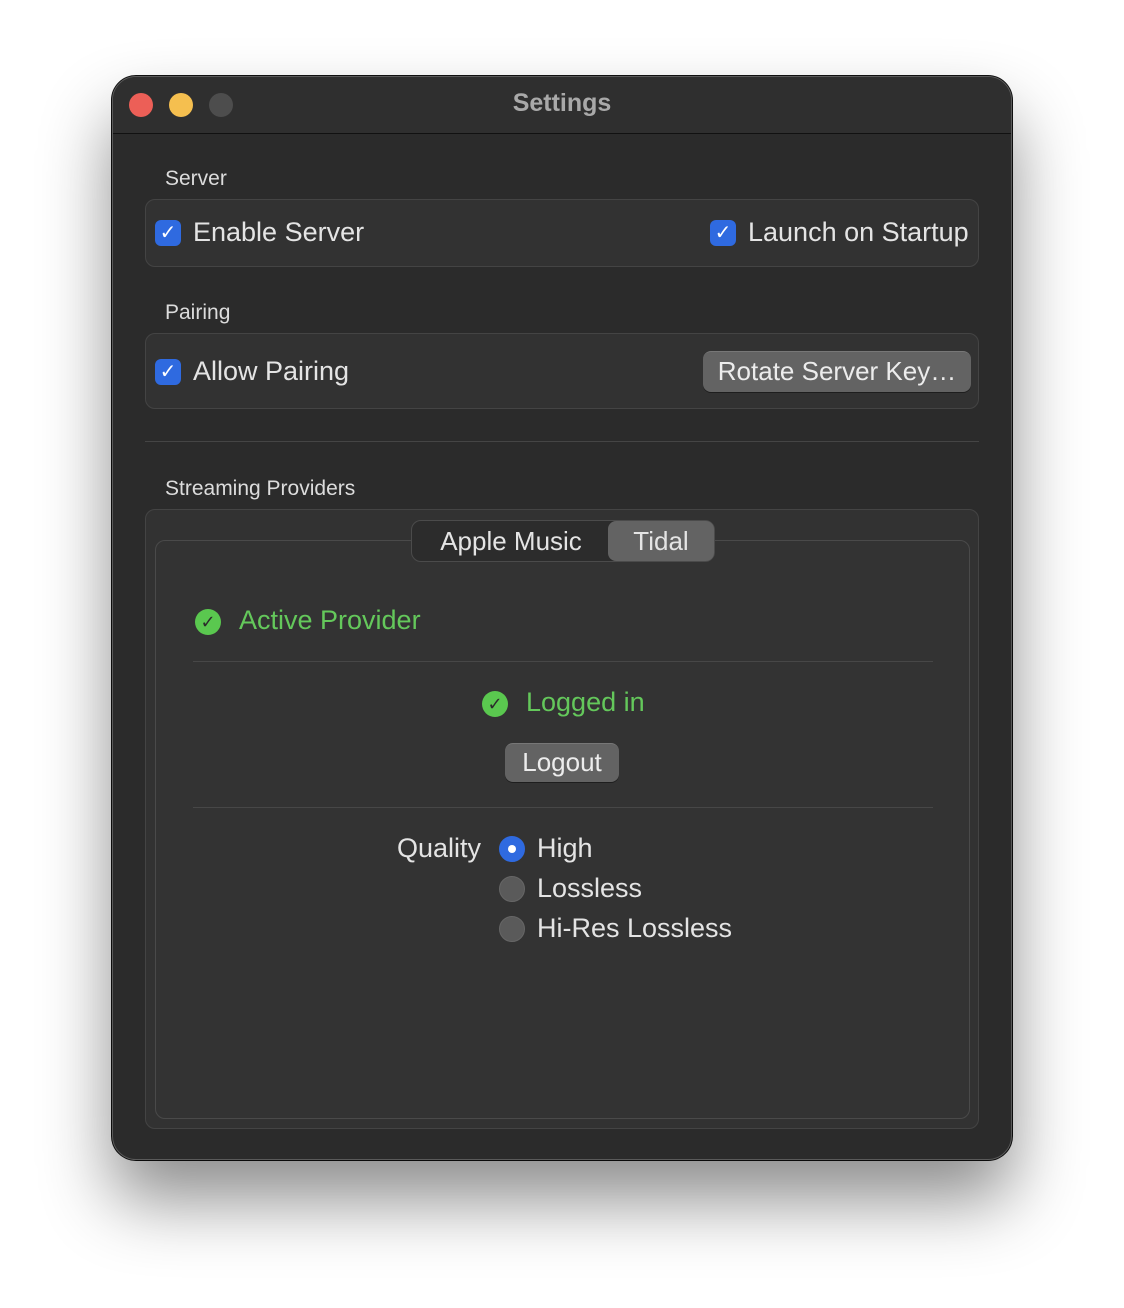  What do you see at coordinates (562, 441) in the screenshot?
I see `section-divider` at bounding box center [562, 441].